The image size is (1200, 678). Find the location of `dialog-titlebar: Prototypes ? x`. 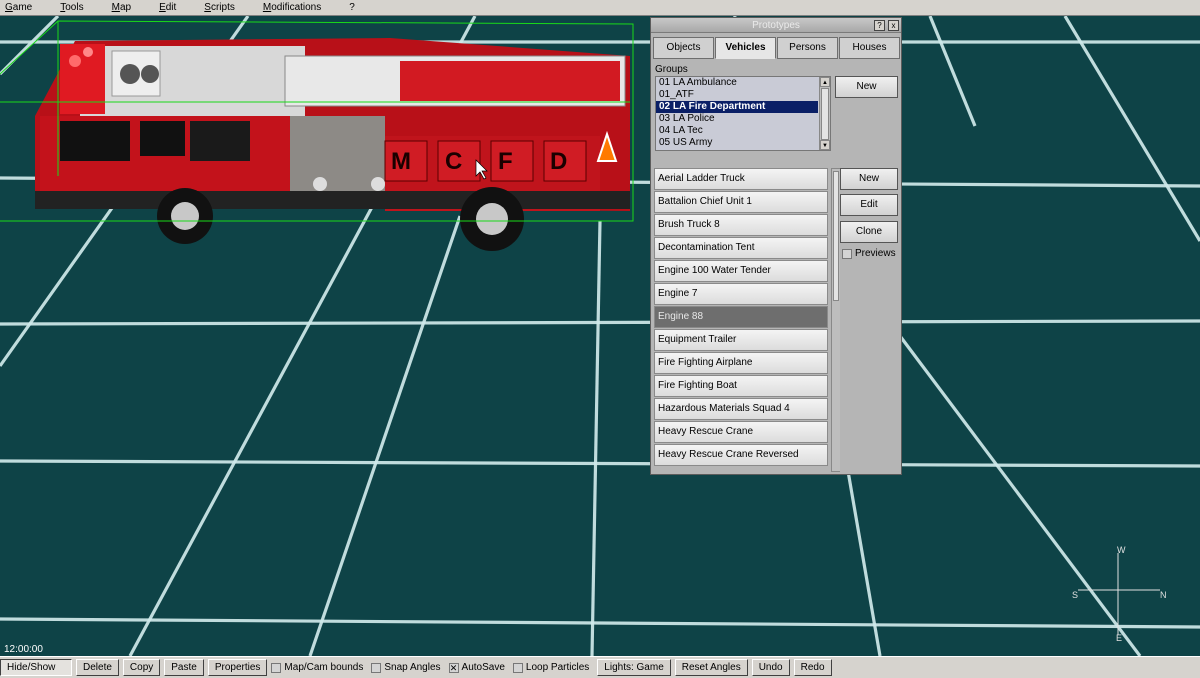

dialog-titlebar: Prototypes ? x is located at coordinates (776, 25).